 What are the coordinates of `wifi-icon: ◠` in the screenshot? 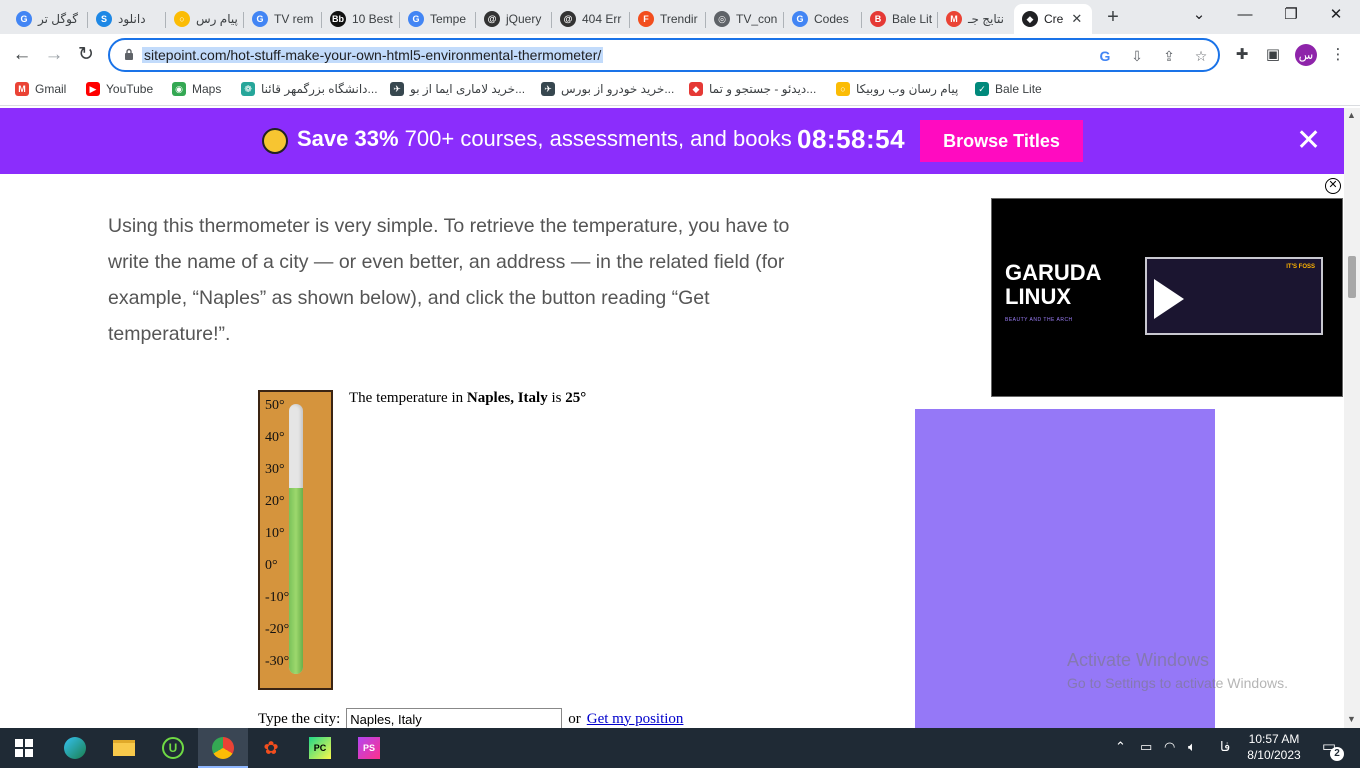 It's located at (1169, 747).